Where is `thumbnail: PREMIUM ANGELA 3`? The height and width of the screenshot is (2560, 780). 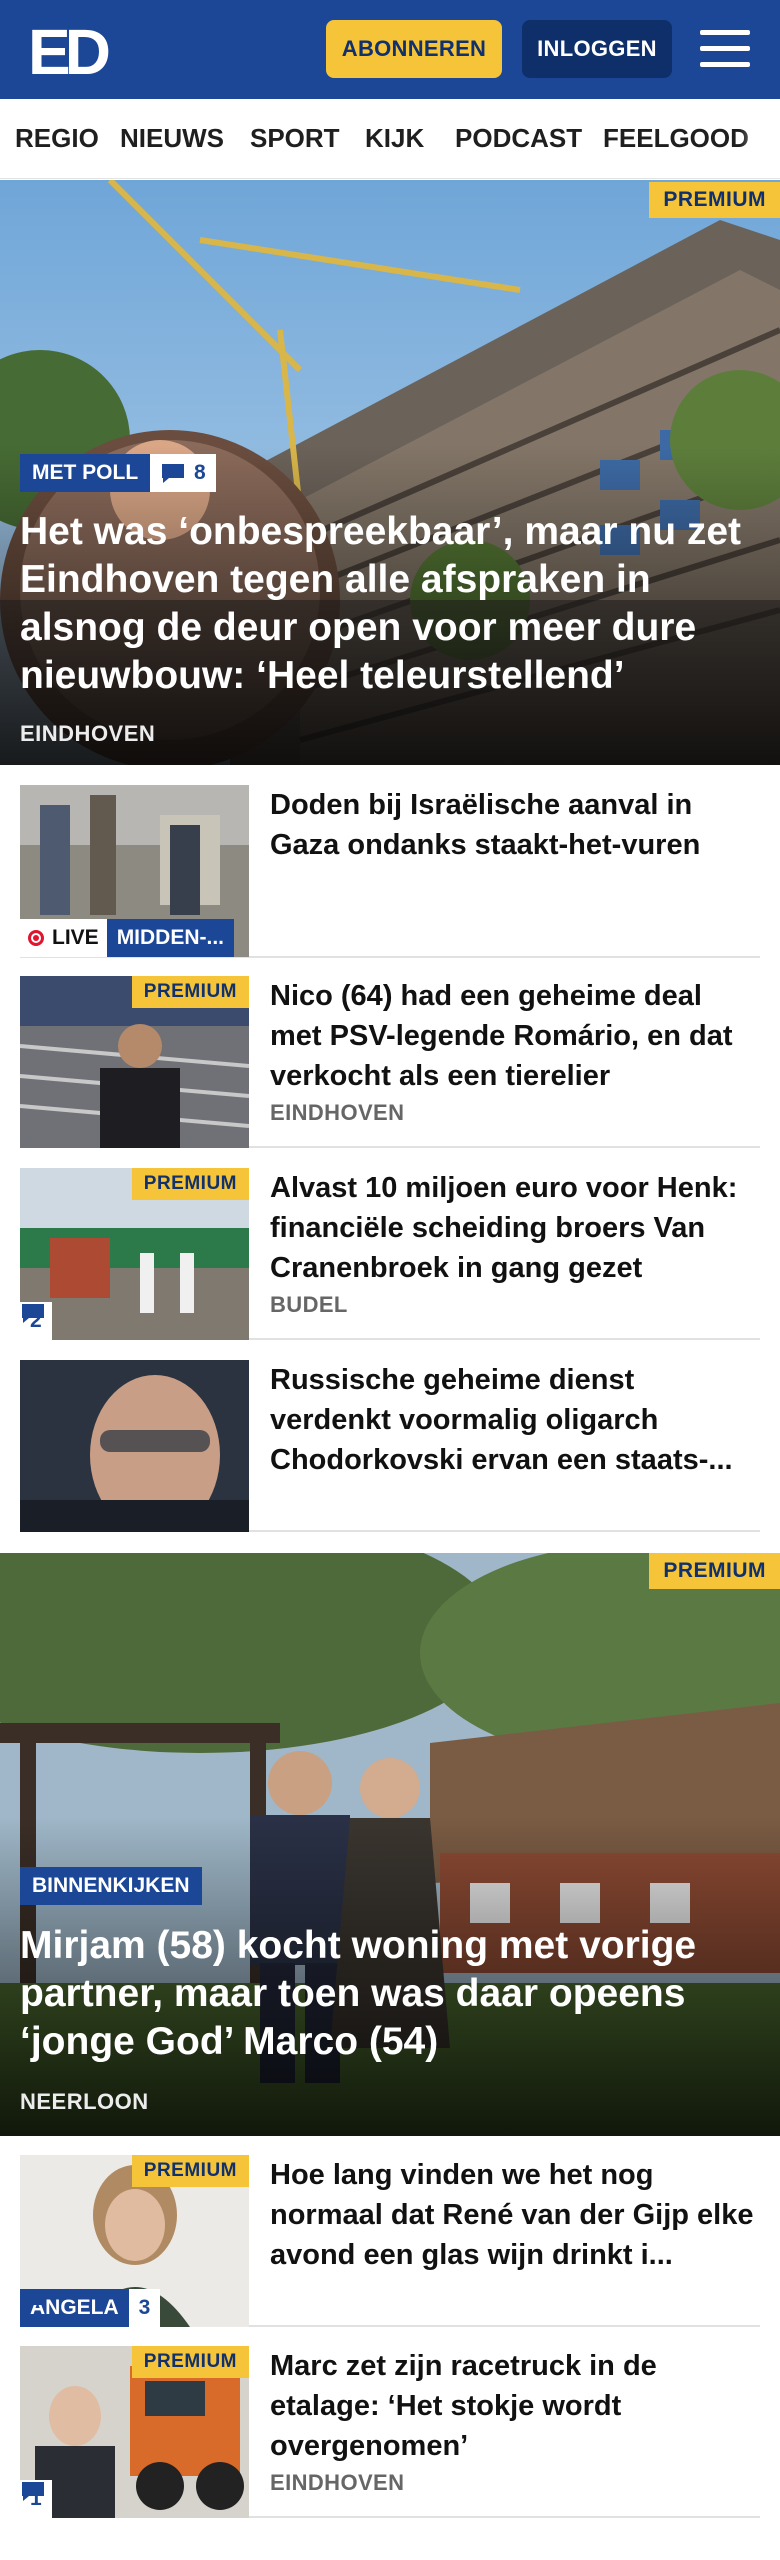 thumbnail: PREMIUM ANGELA 3 is located at coordinates (134, 2241).